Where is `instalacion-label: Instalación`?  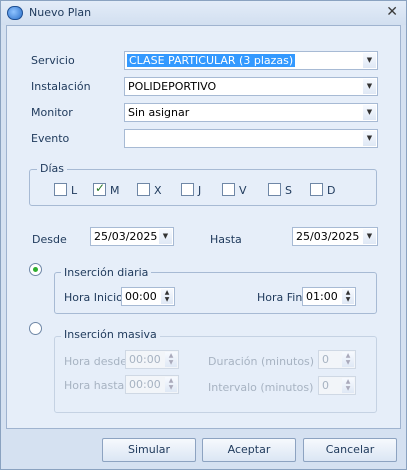 instalacion-label: Instalación is located at coordinates (61, 86).